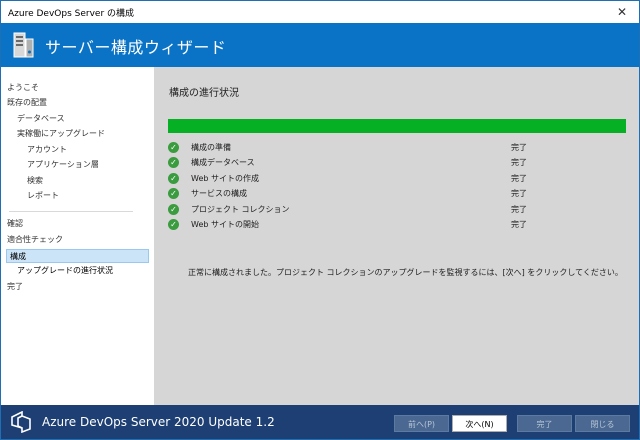 The image size is (640, 440). Describe the element at coordinates (368, 225) in the screenshot. I see `list-item: ✓ Web サイトの開始 完了` at that location.